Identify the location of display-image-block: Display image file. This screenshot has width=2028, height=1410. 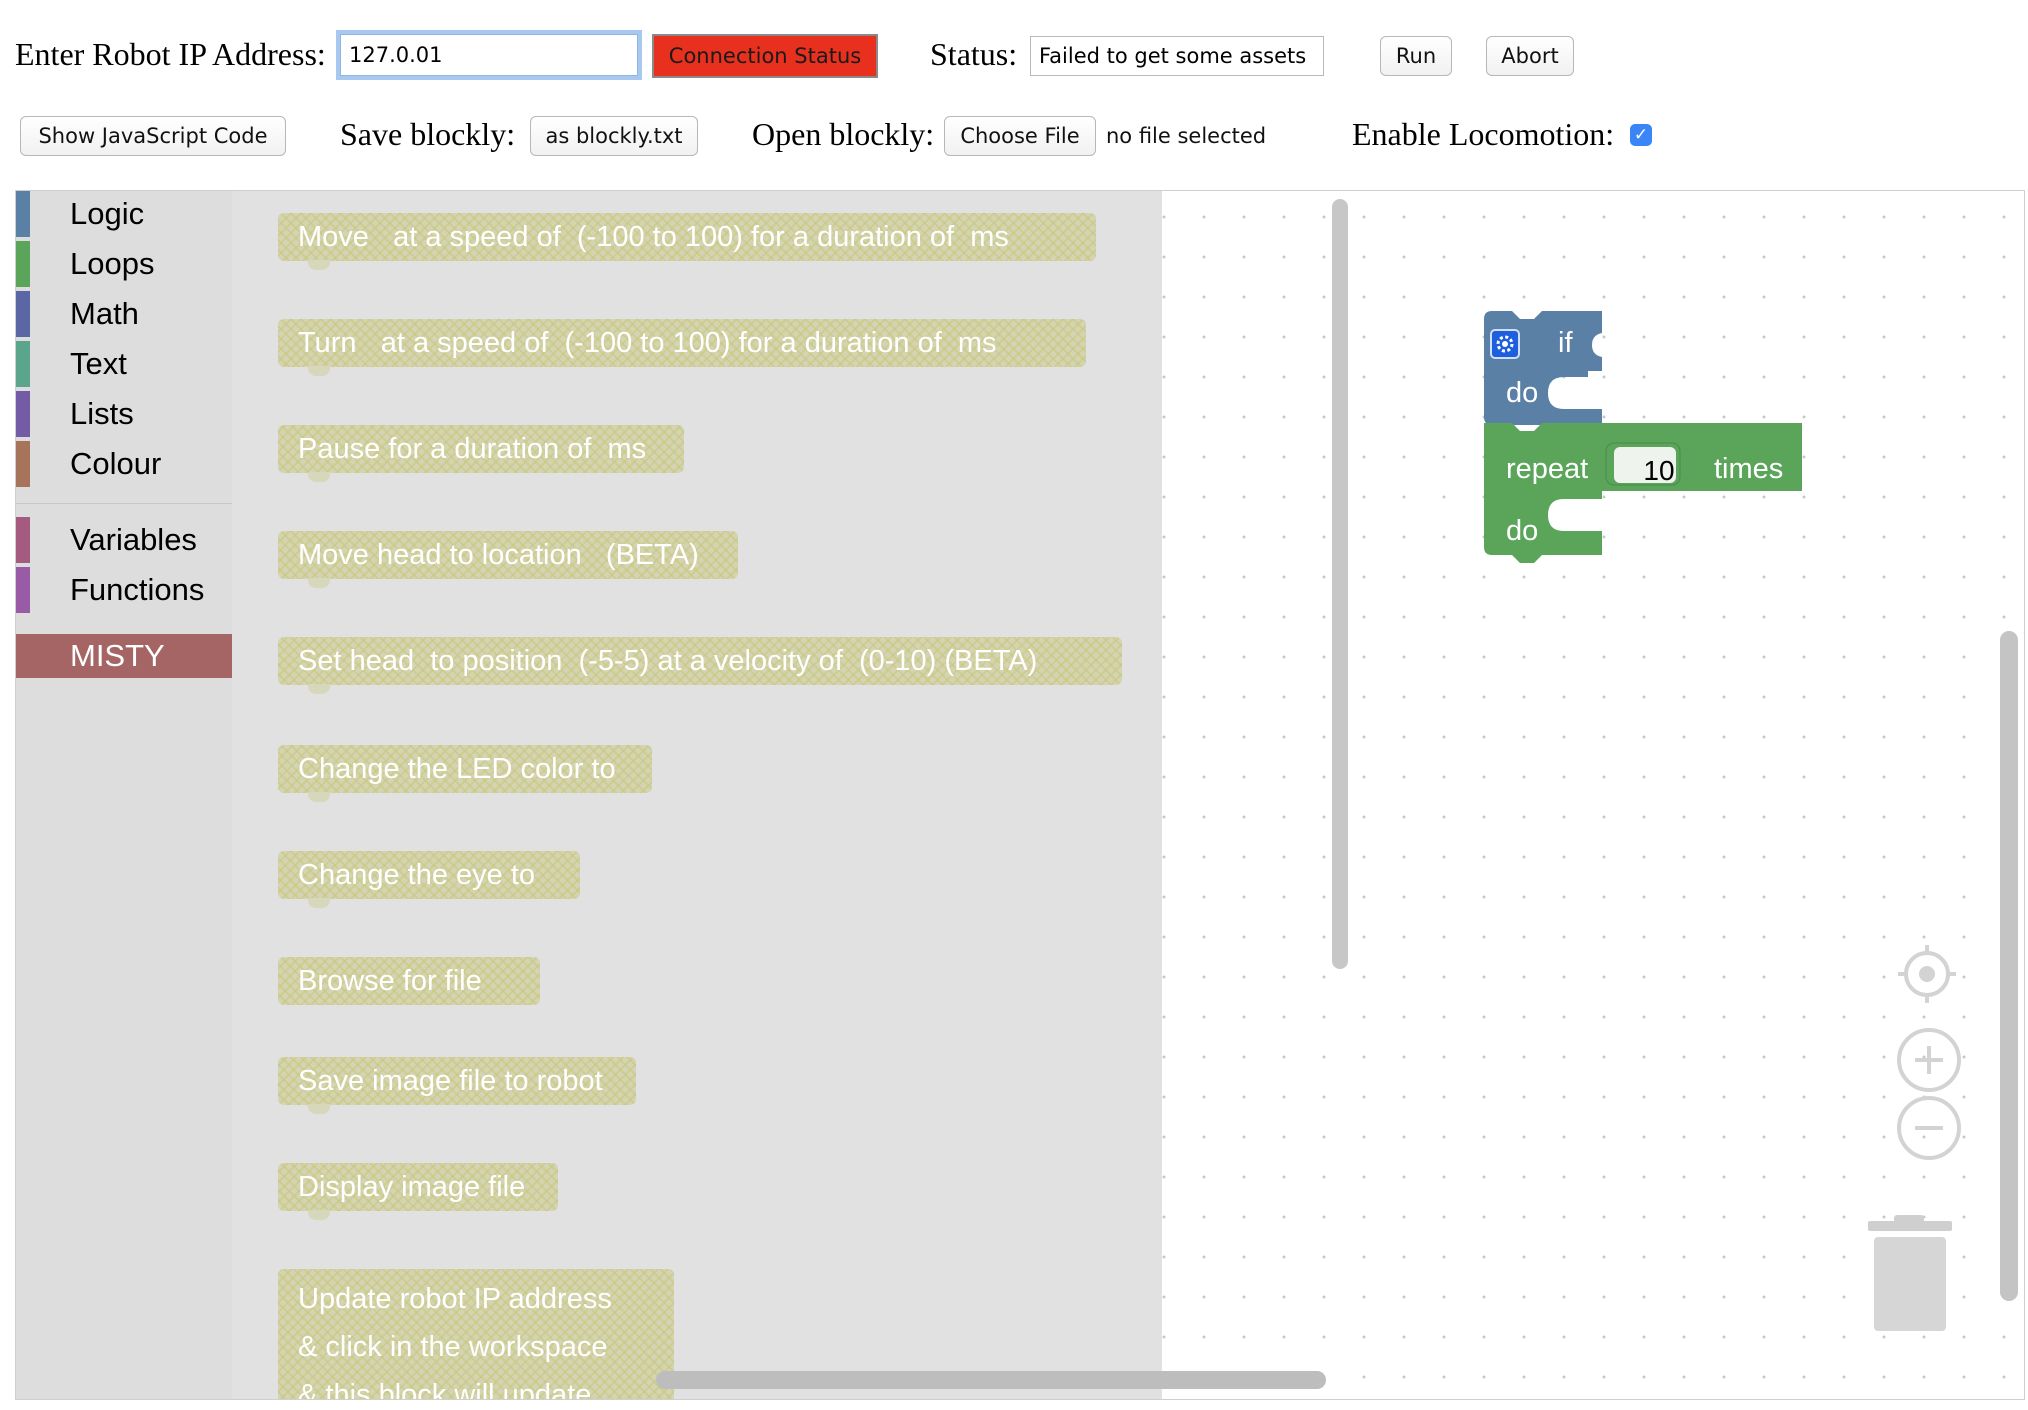
(418, 1191).